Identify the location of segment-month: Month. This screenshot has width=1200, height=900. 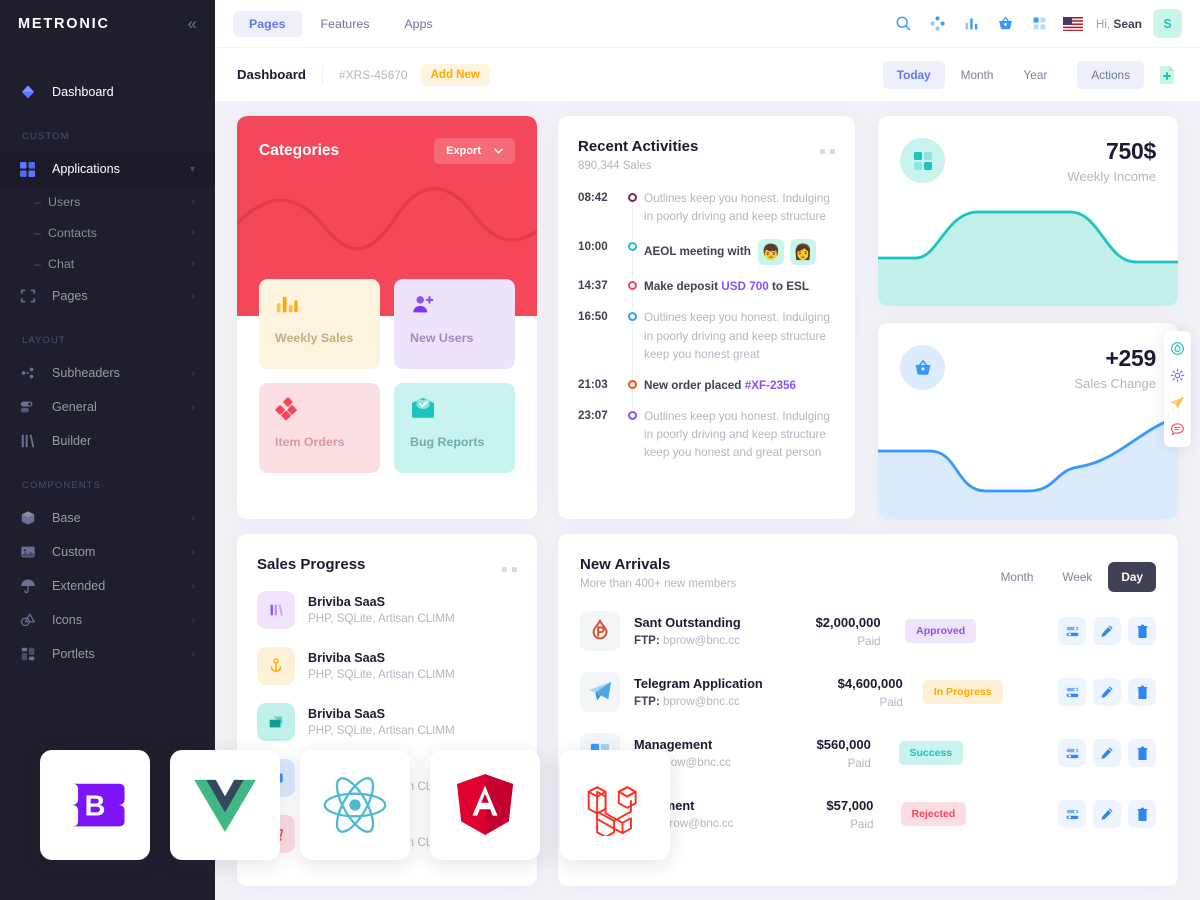
(1017, 577).